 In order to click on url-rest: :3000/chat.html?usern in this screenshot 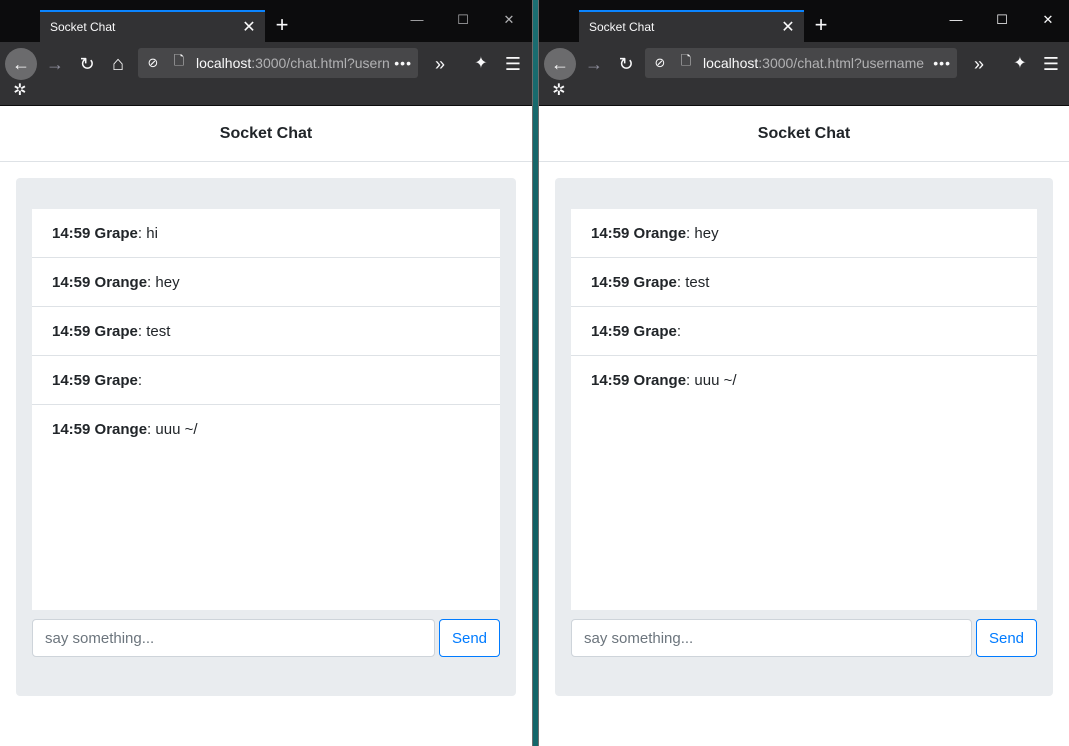, I will do `click(320, 63)`.